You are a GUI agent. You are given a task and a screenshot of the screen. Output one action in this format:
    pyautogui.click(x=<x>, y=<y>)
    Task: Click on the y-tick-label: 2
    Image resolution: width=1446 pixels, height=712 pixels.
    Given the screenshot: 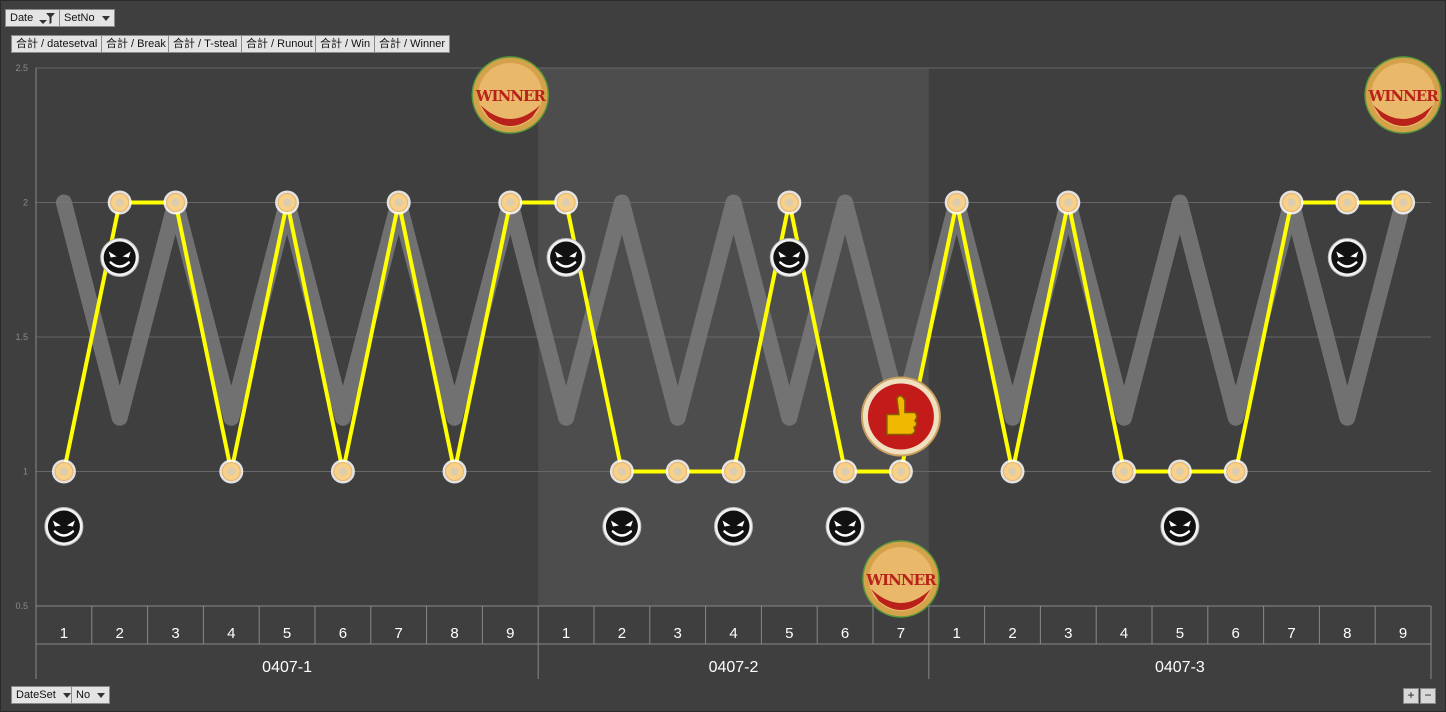 What is the action you would take?
    pyautogui.click(x=25, y=203)
    